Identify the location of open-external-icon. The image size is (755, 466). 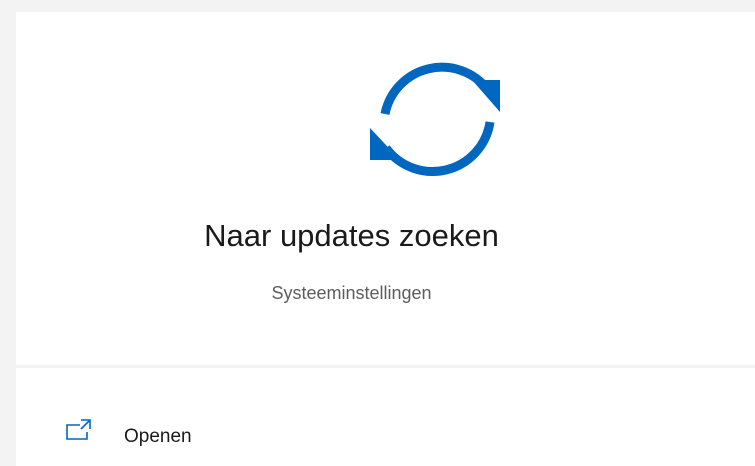
(78, 429).